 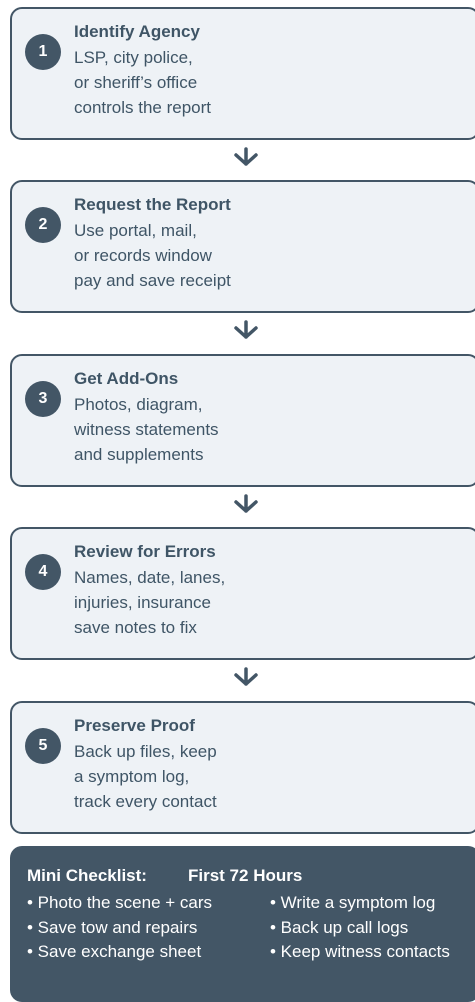 I want to click on step-text-line: witness statements, so click(x=146, y=429).